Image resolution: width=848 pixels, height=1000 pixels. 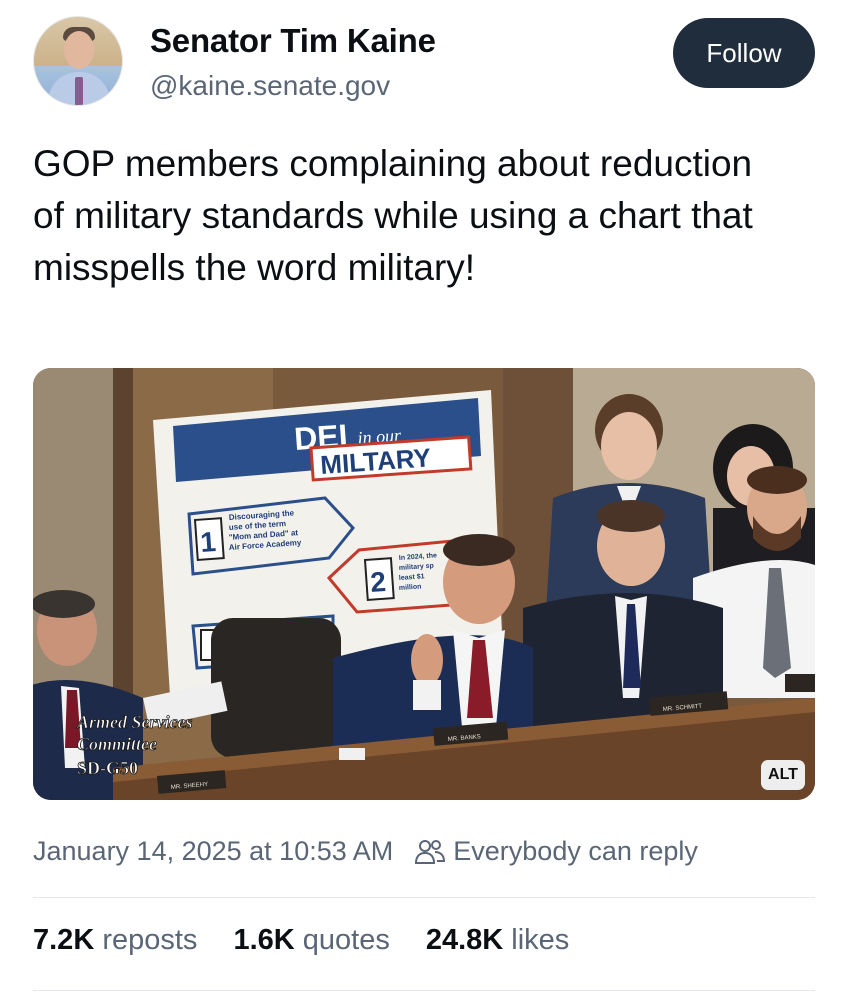 What do you see at coordinates (575, 851) in the screenshot?
I see `reply-setting-text: Everybody can reply` at bounding box center [575, 851].